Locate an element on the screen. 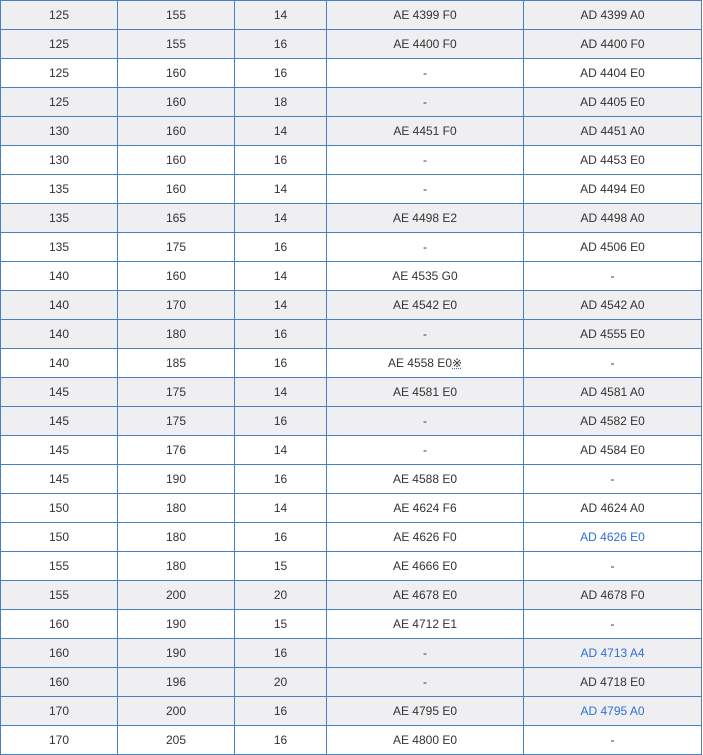 The width and height of the screenshot is (703, 755). cell-outer-diameter-text: 180 is located at coordinates (176, 508).